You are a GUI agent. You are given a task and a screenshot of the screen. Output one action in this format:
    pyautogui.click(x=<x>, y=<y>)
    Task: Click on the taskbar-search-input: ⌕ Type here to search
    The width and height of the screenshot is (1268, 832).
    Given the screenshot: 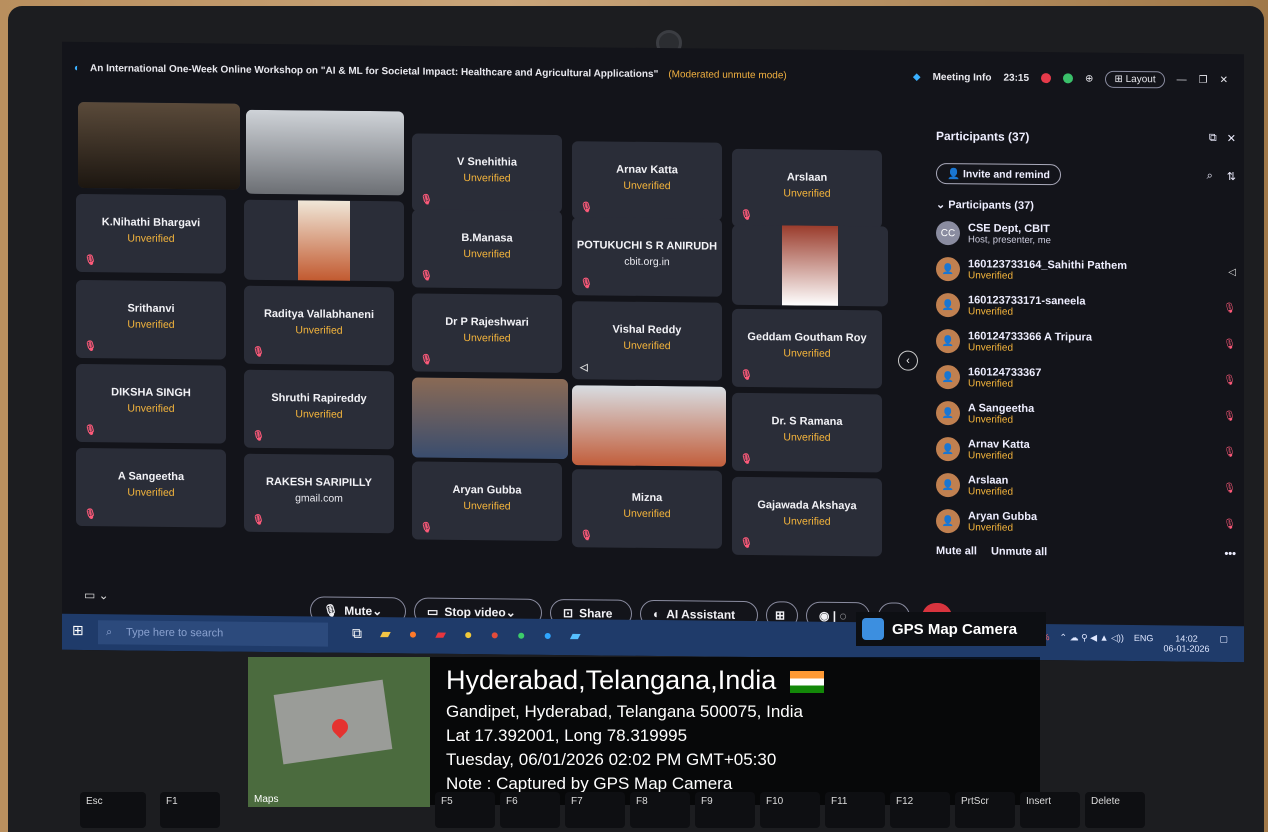 What is the action you would take?
    pyautogui.click(x=213, y=633)
    